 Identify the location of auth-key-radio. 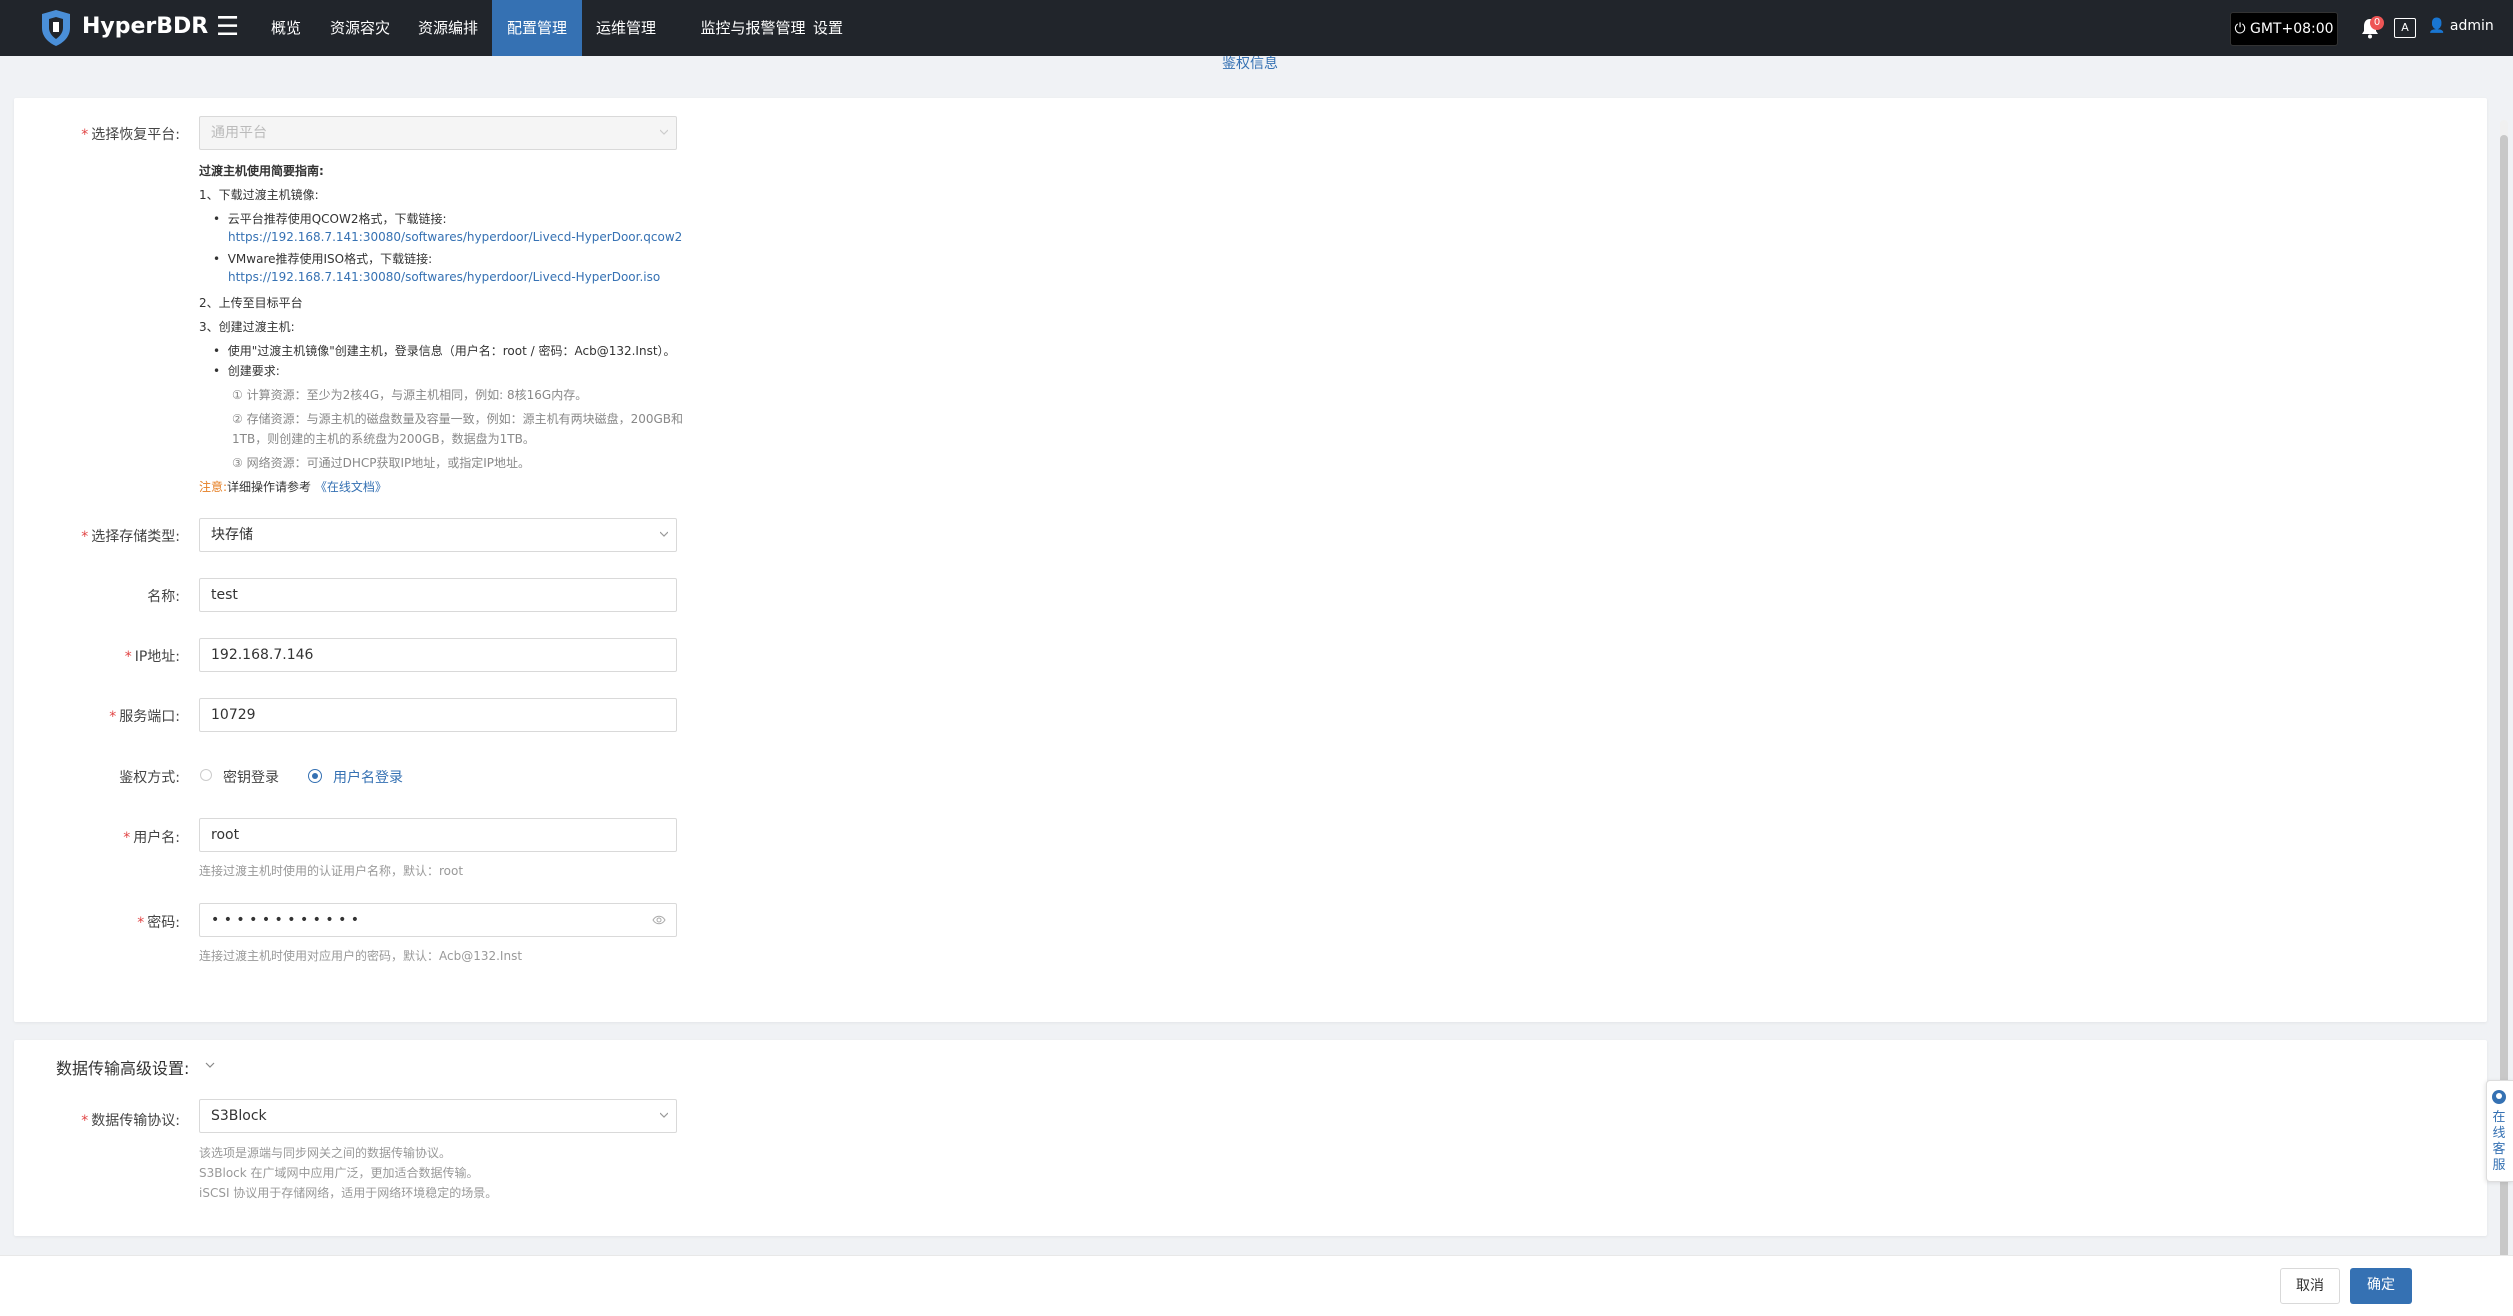
(206, 775).